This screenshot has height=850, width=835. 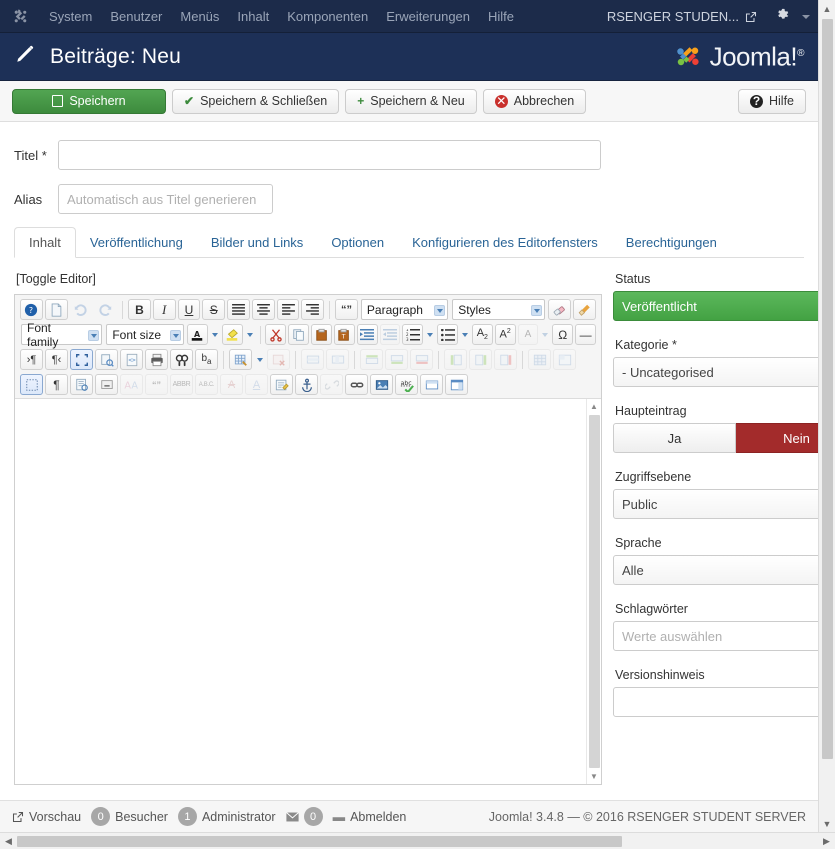 I want to click on ltr-direction-icon: ›¶, so click(x=31, y=359).